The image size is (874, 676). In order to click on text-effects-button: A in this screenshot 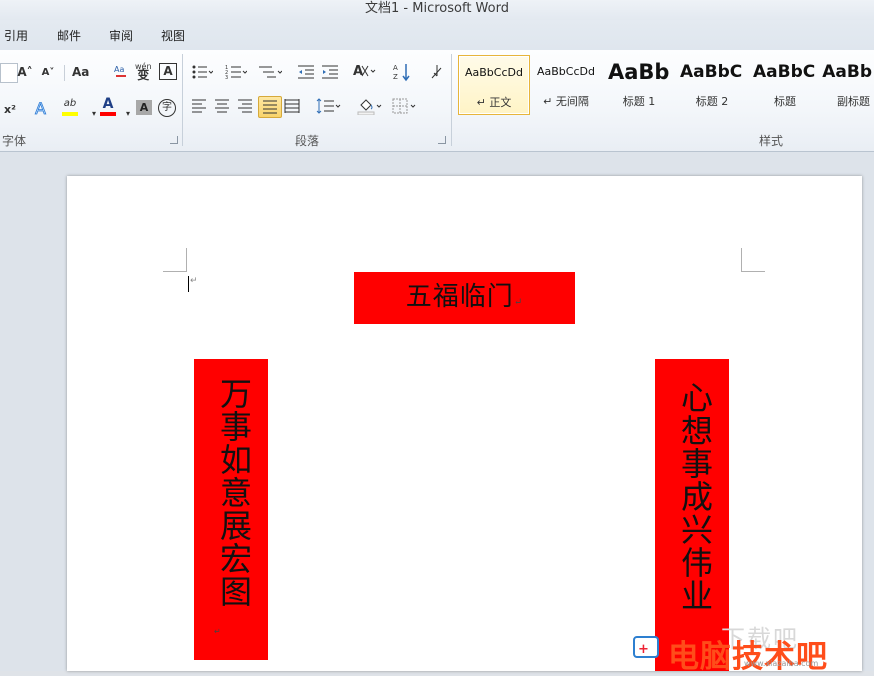, I will do `click(43, 108)`.